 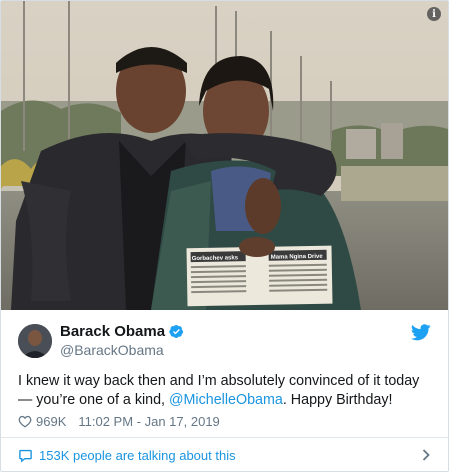 What do you see at coordinates (337, 400) in the screenshot?
I see `tweet-text-end: . Happy Birthday!` at bounding box center [337, 400].